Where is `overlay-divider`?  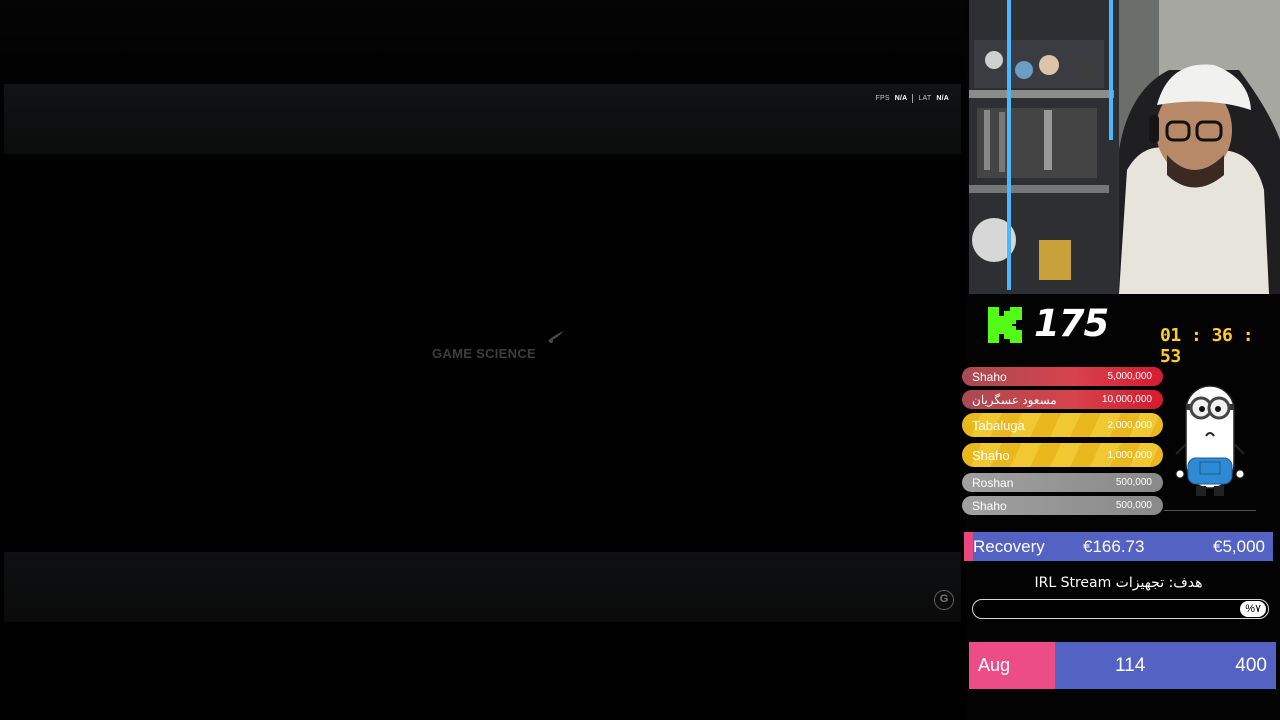 overlay-divider is located at coordinates (913, 98).